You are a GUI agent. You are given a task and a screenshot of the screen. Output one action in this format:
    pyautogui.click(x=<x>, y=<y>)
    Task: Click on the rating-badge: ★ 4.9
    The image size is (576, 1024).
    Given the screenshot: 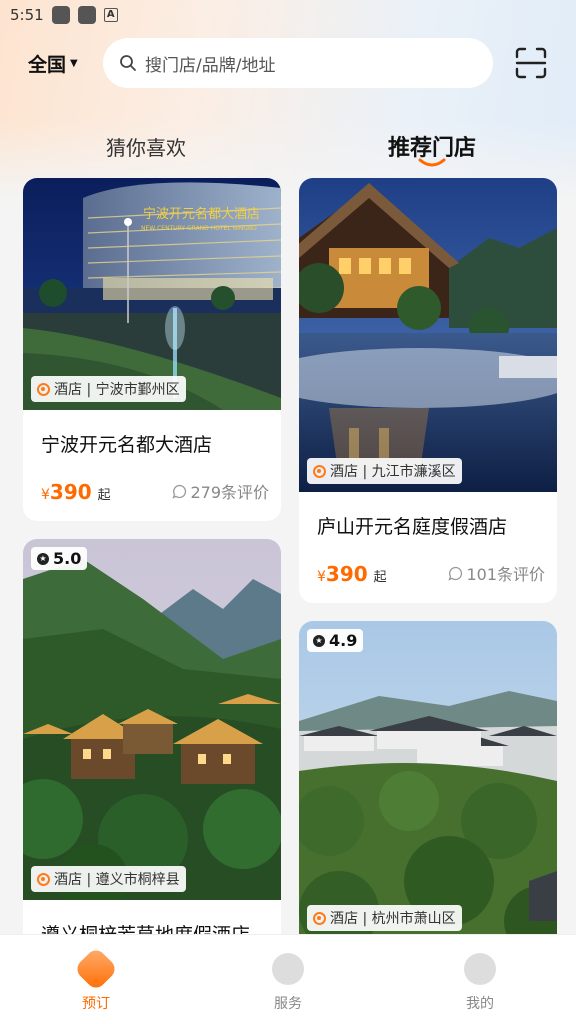 What is the action you would take?
    pyautogui.click(x=335, y=640)
    